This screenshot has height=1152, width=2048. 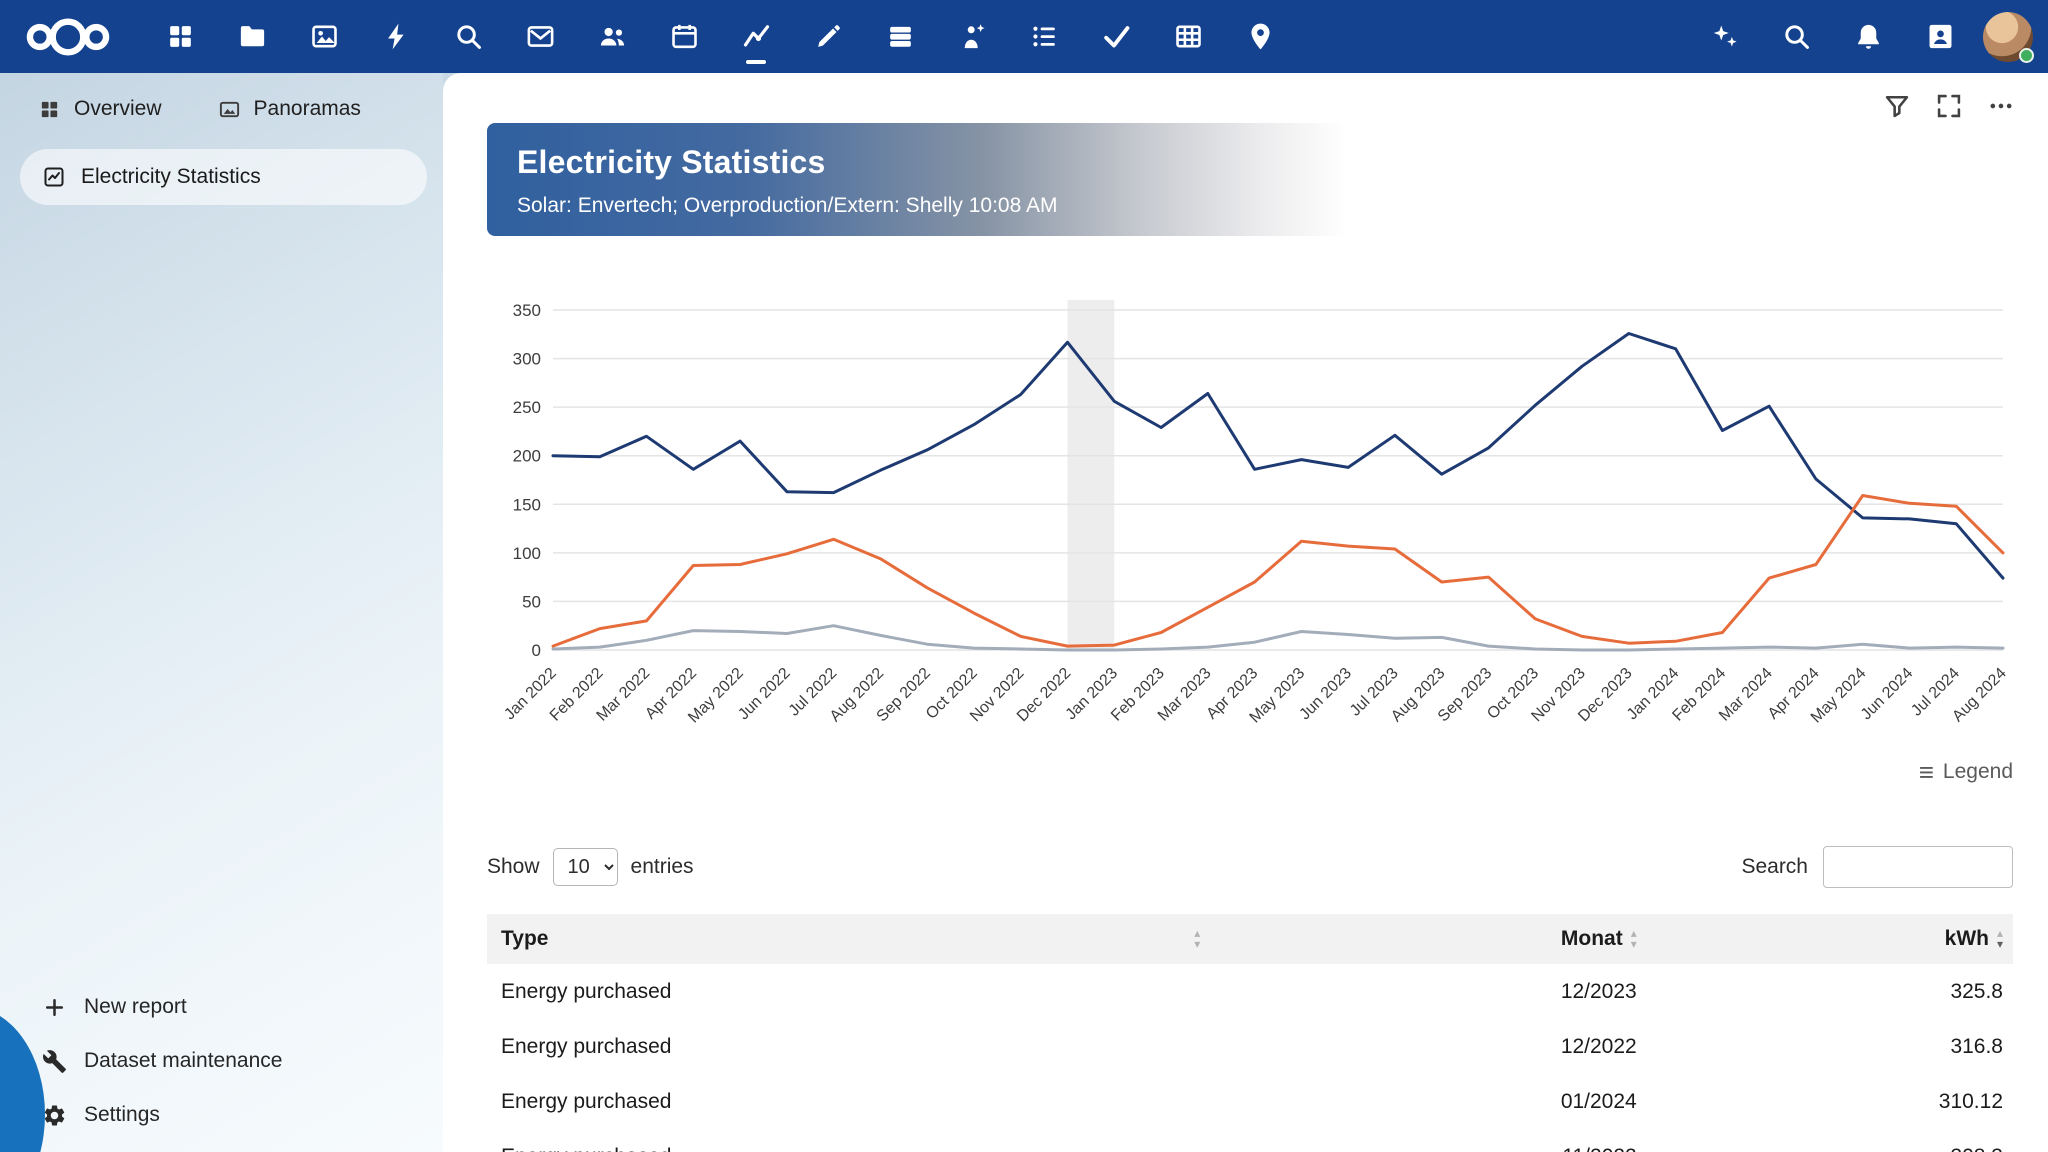 What do you see at coordinates (1598, 1101) in the screenshot?
I see `cell-monat: 01/2024` at bounding box center [1598, 1101].